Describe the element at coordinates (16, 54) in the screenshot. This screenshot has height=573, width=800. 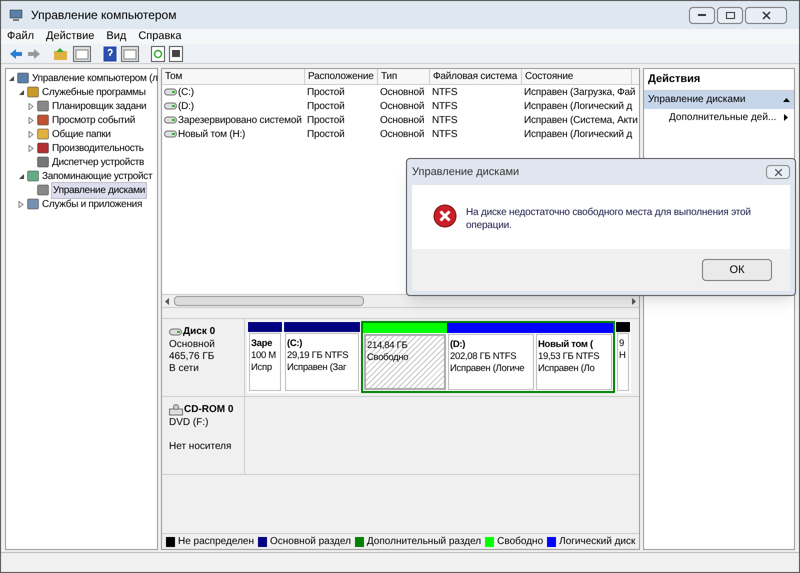
I see `back-arrow-icon` at that location.